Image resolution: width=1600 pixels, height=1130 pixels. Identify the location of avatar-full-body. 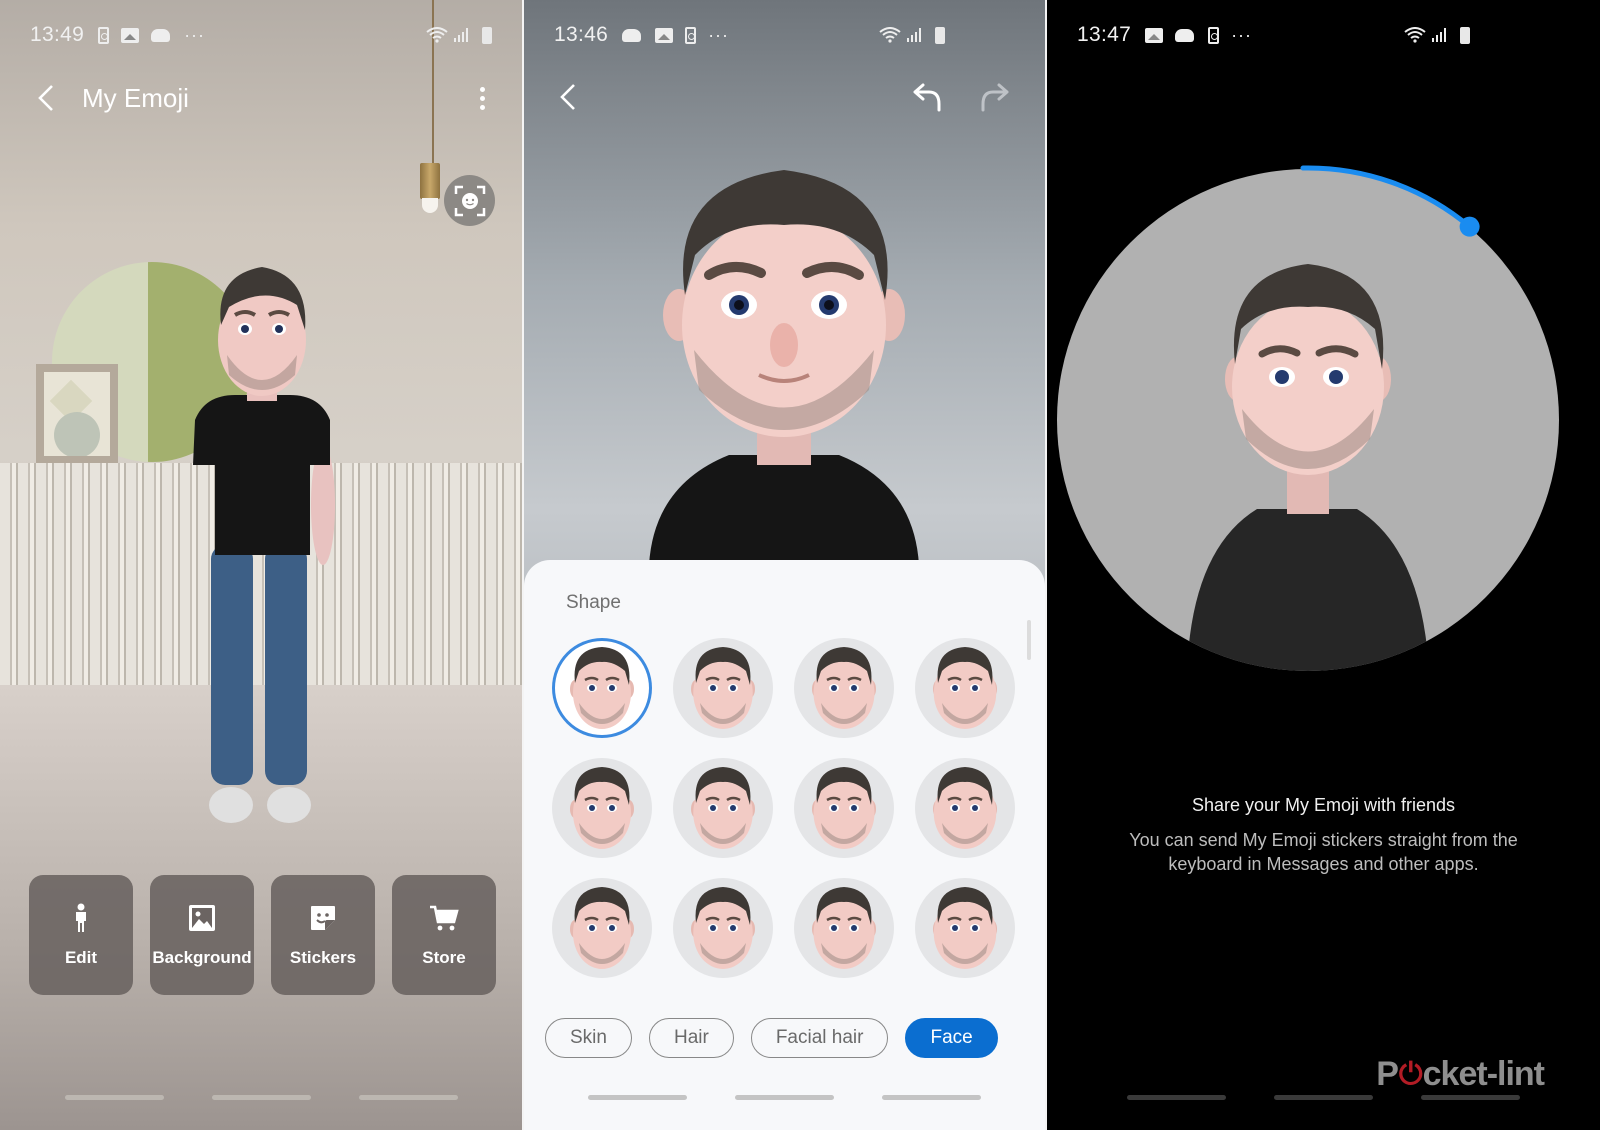
(262, 545).